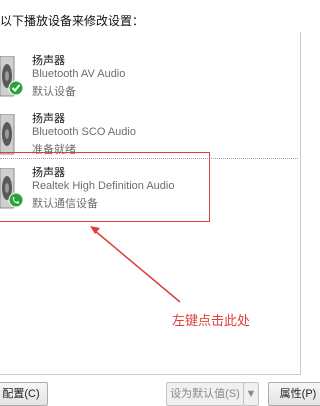 This screenshot has height=406, width=320. What do you see at coordinates (54, 92) in the screenshot?
I see `device-status: 默认设备` at bounding box center [54, 92].